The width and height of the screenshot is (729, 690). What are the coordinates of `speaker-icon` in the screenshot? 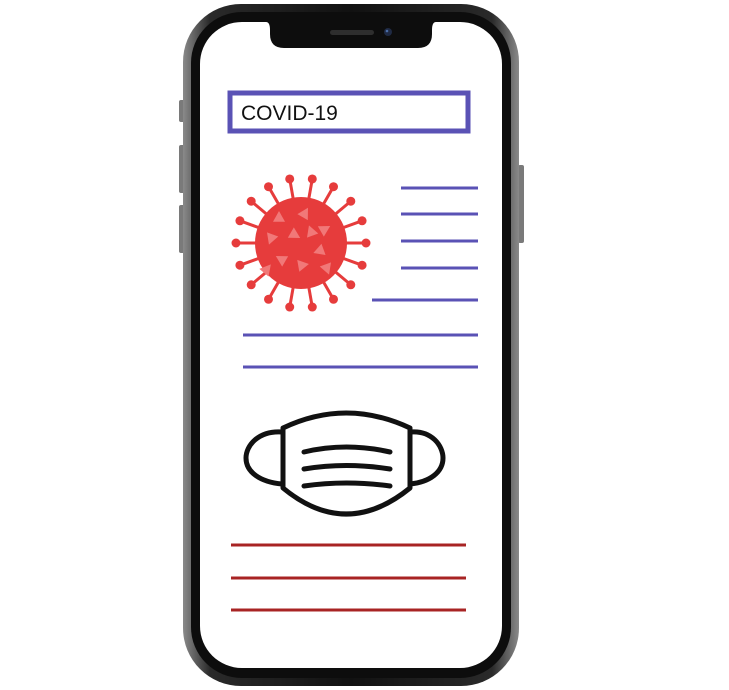 It's located at (352, 32).